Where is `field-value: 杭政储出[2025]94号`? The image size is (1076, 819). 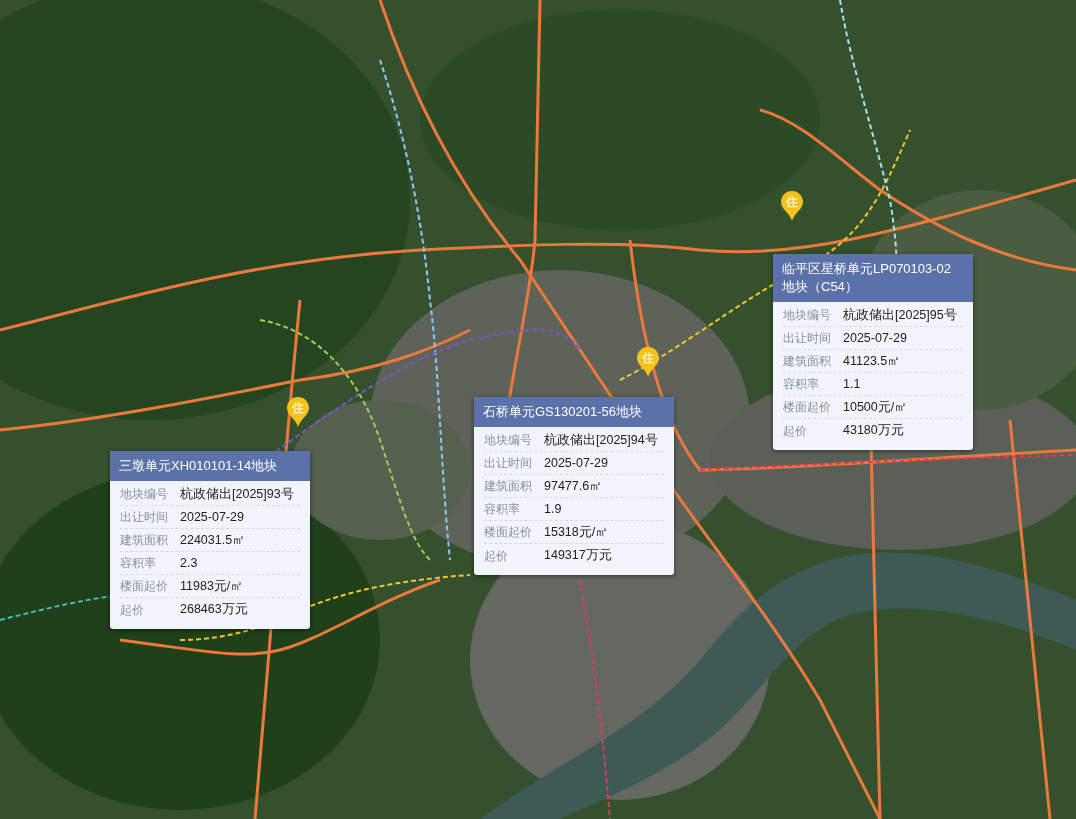
field-value: 杭政储出[2025]94号 is located at coordinates (601, 440).